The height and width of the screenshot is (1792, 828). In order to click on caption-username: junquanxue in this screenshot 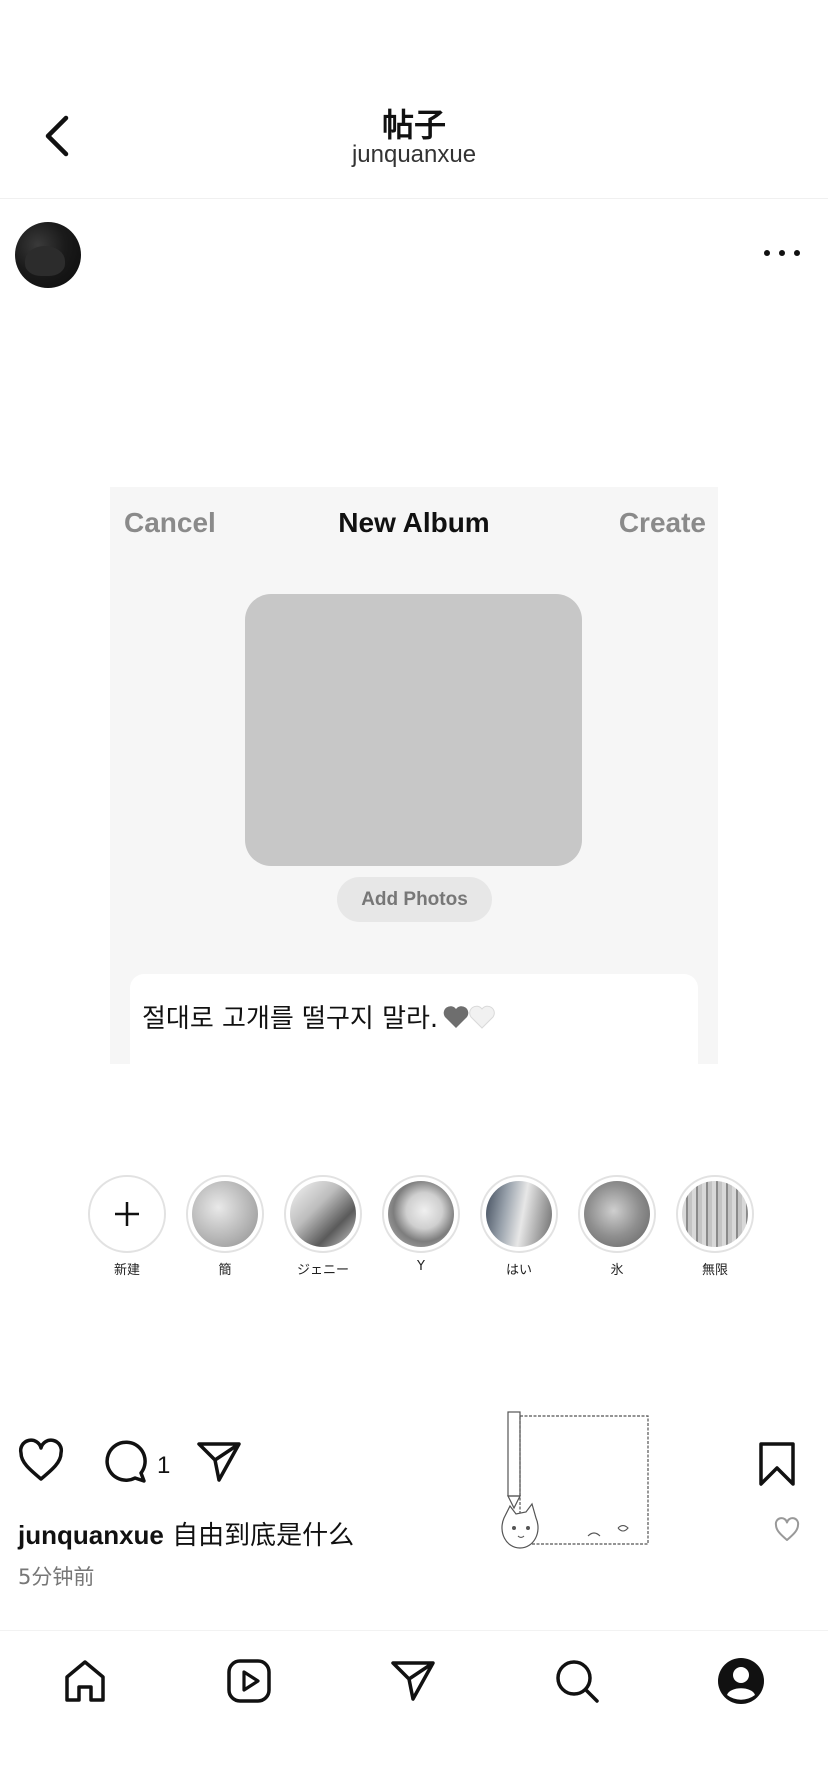, I will do `click(91, 1535)`.